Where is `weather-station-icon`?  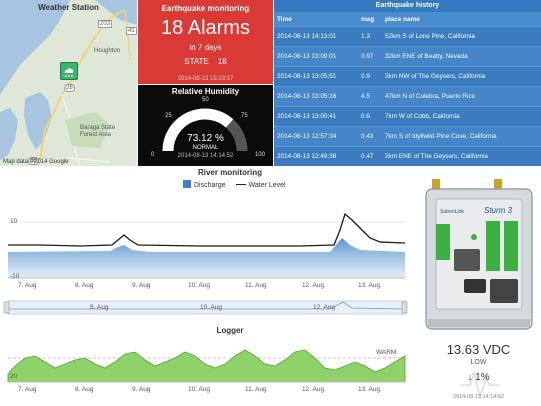 weather-station-icon is located at coordinates (69, 71).